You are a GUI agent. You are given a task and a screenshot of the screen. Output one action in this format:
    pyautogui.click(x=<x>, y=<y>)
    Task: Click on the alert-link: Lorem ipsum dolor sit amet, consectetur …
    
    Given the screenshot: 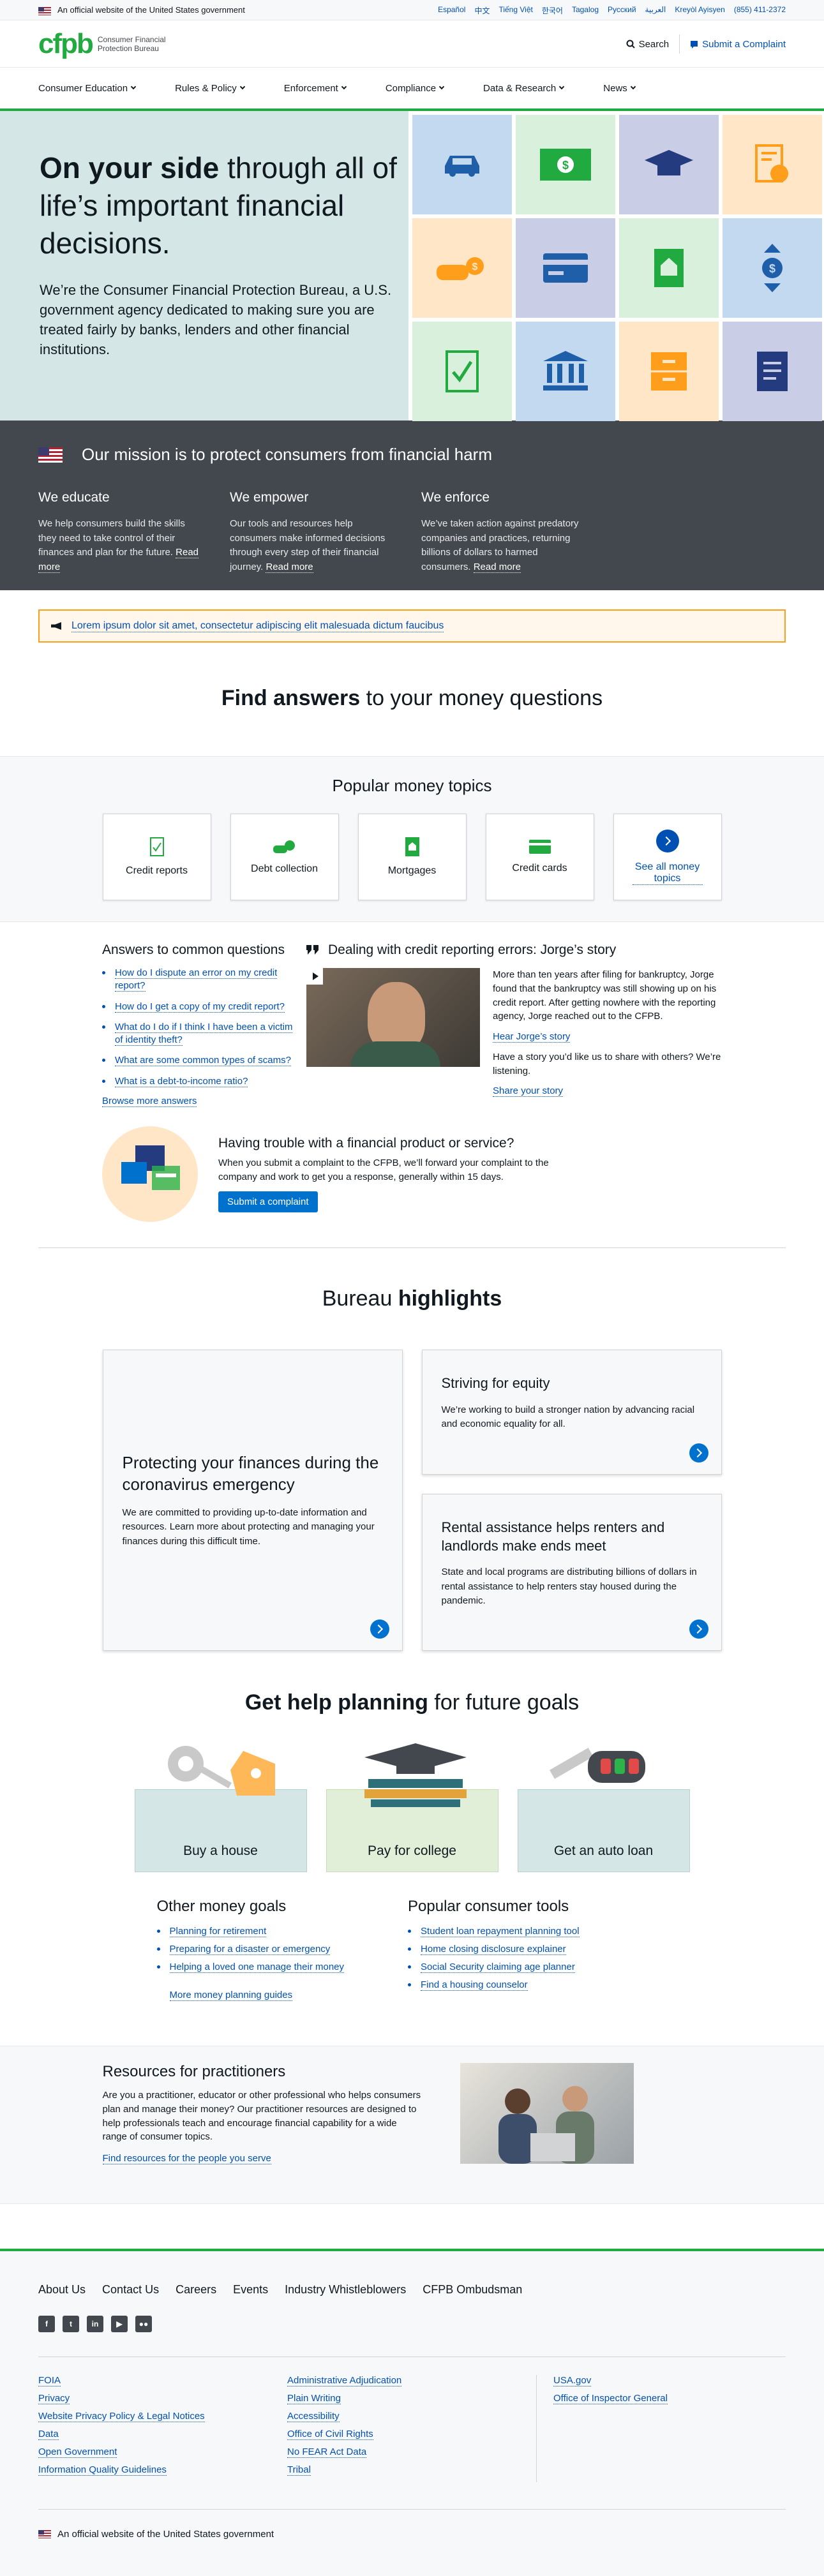 What is the action you would take?
    pyautogui.click(x=257, y=626)
    